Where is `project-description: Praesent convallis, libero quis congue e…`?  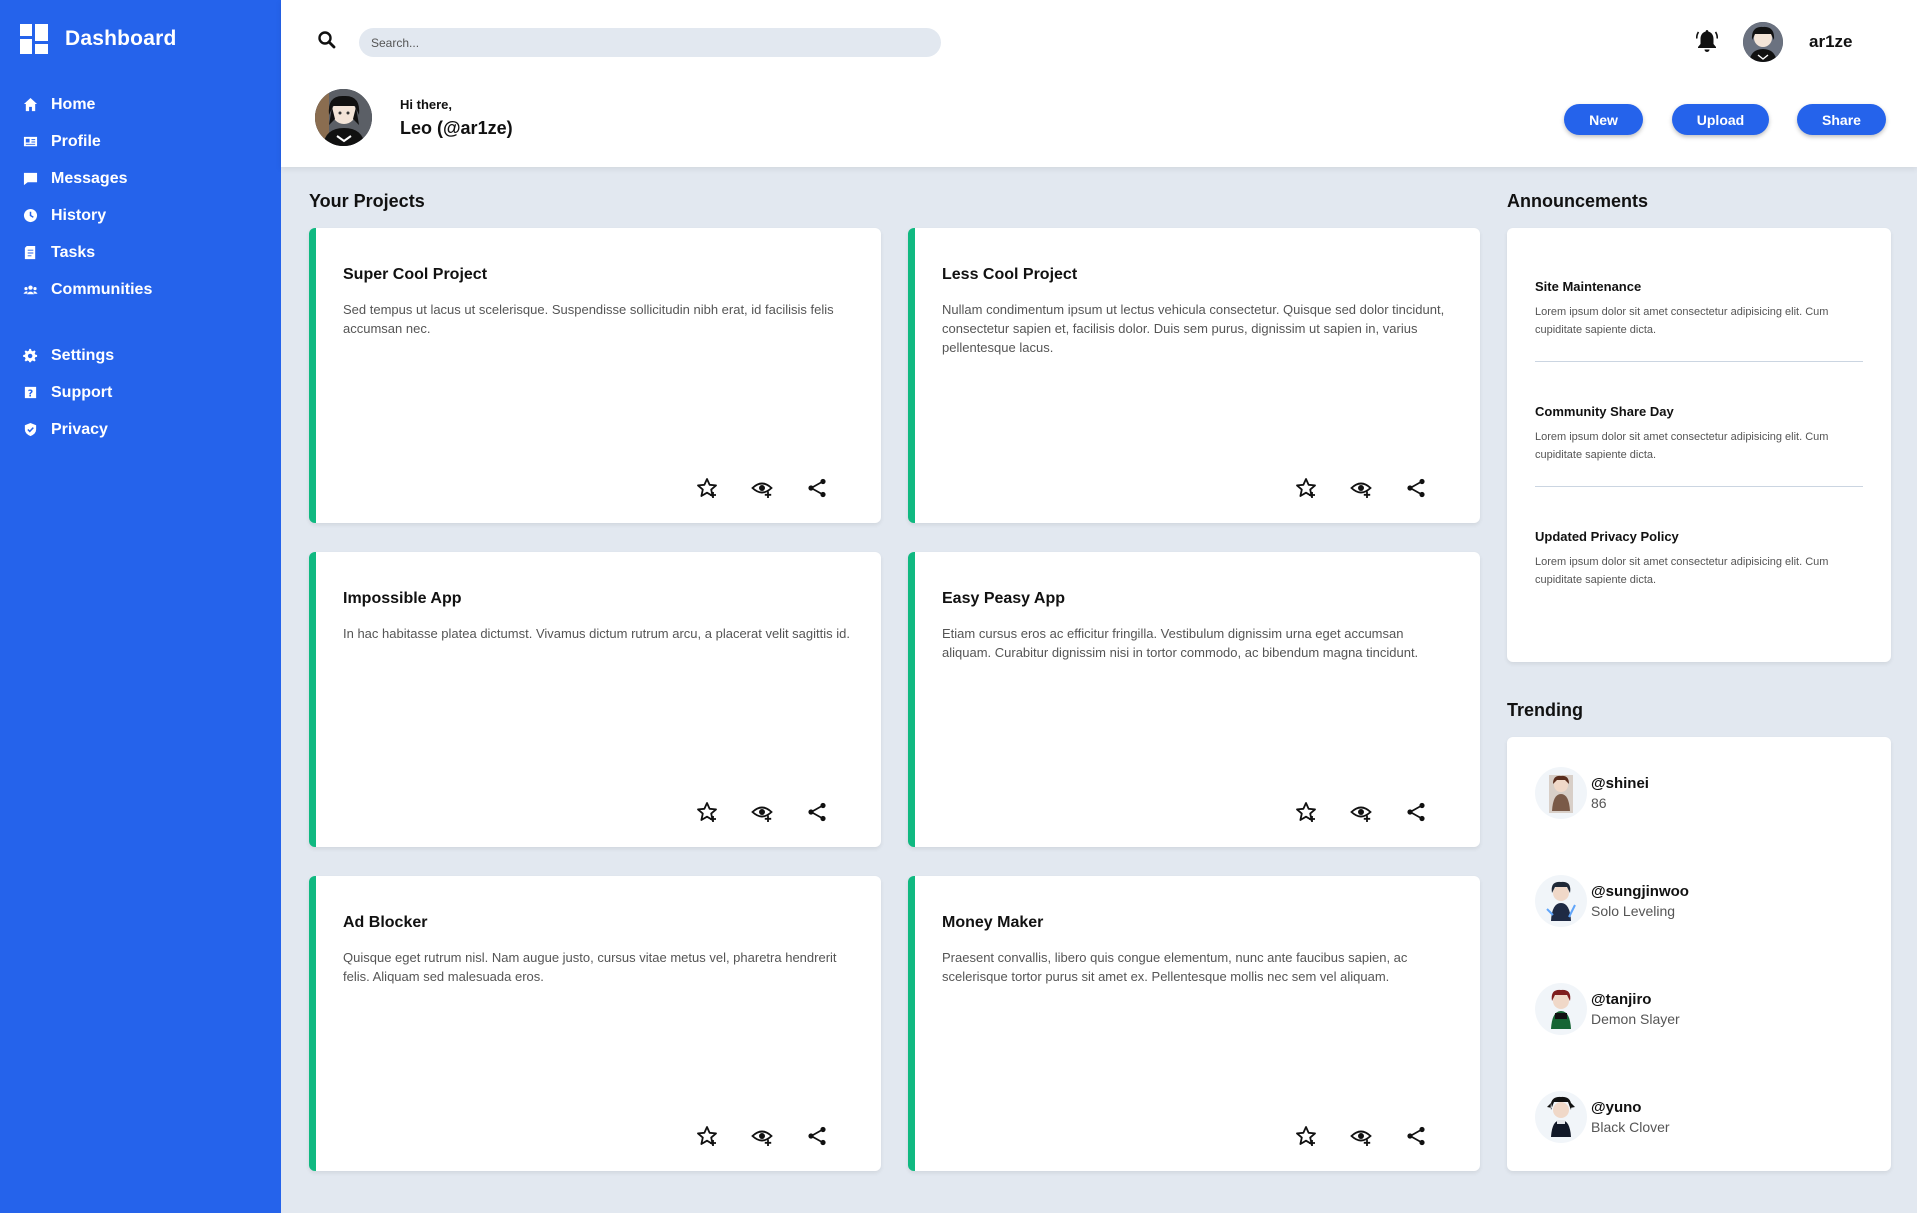 project-description: Praesent convallis, libero quis congue e… is located at coordinates (1175, 967).